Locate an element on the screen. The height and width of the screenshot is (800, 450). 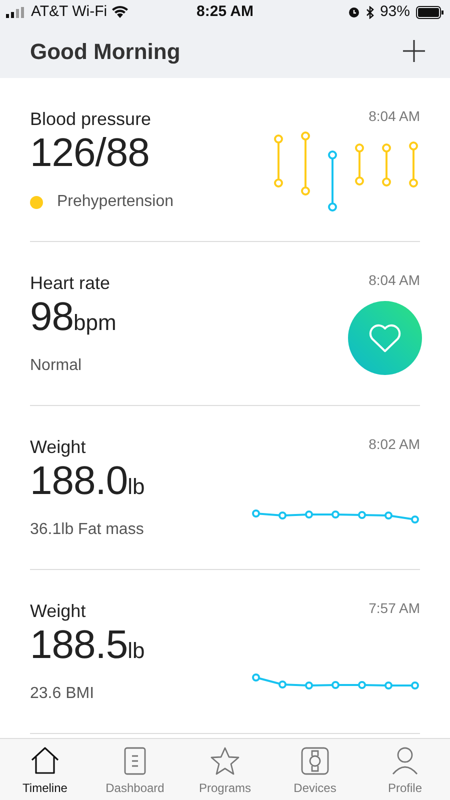
plus-icon is located at coordinates (414, 51).